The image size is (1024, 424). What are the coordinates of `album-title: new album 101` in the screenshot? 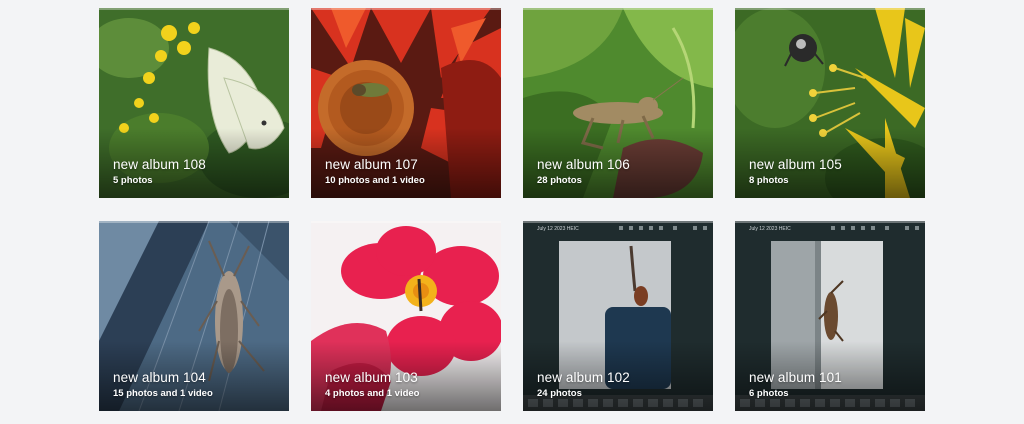 It's located at (795, 377).